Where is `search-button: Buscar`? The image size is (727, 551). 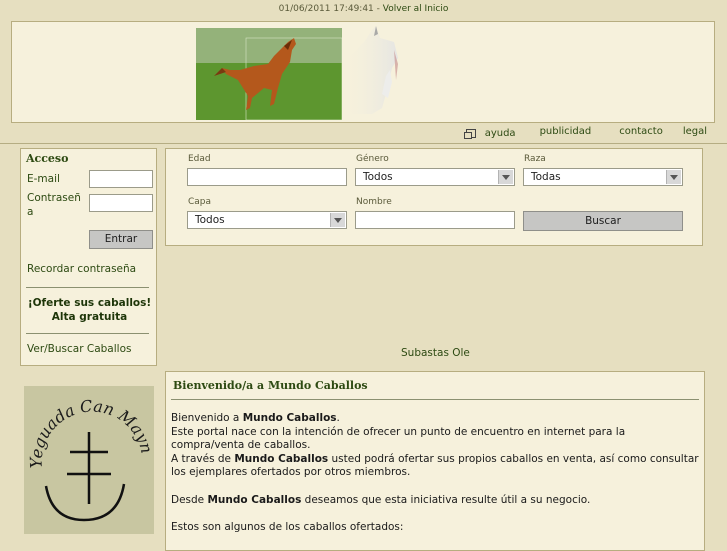
search-button: Buscar is located at coordinates (603, 221).